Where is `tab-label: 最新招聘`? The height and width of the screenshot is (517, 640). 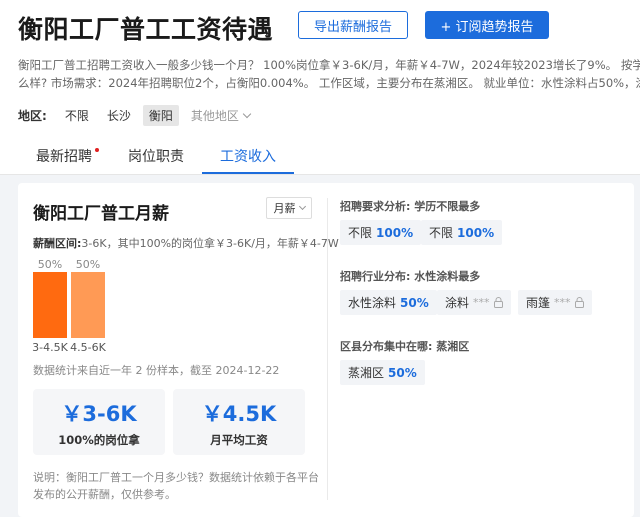
tab-label: 最新招聘 is located at coordinates (64, 157).